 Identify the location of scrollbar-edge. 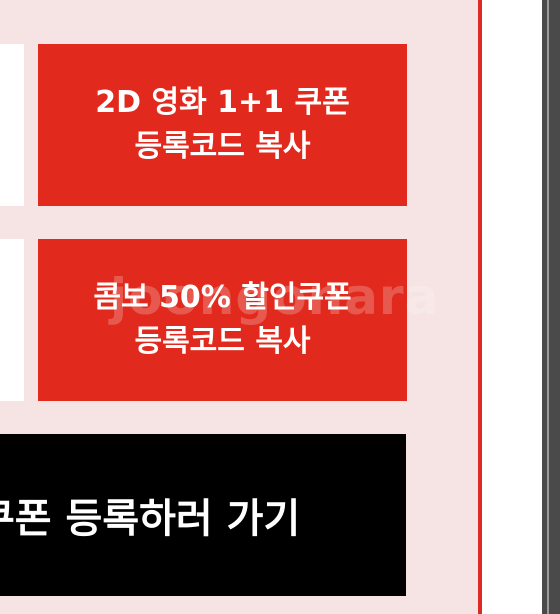
(548, 307).